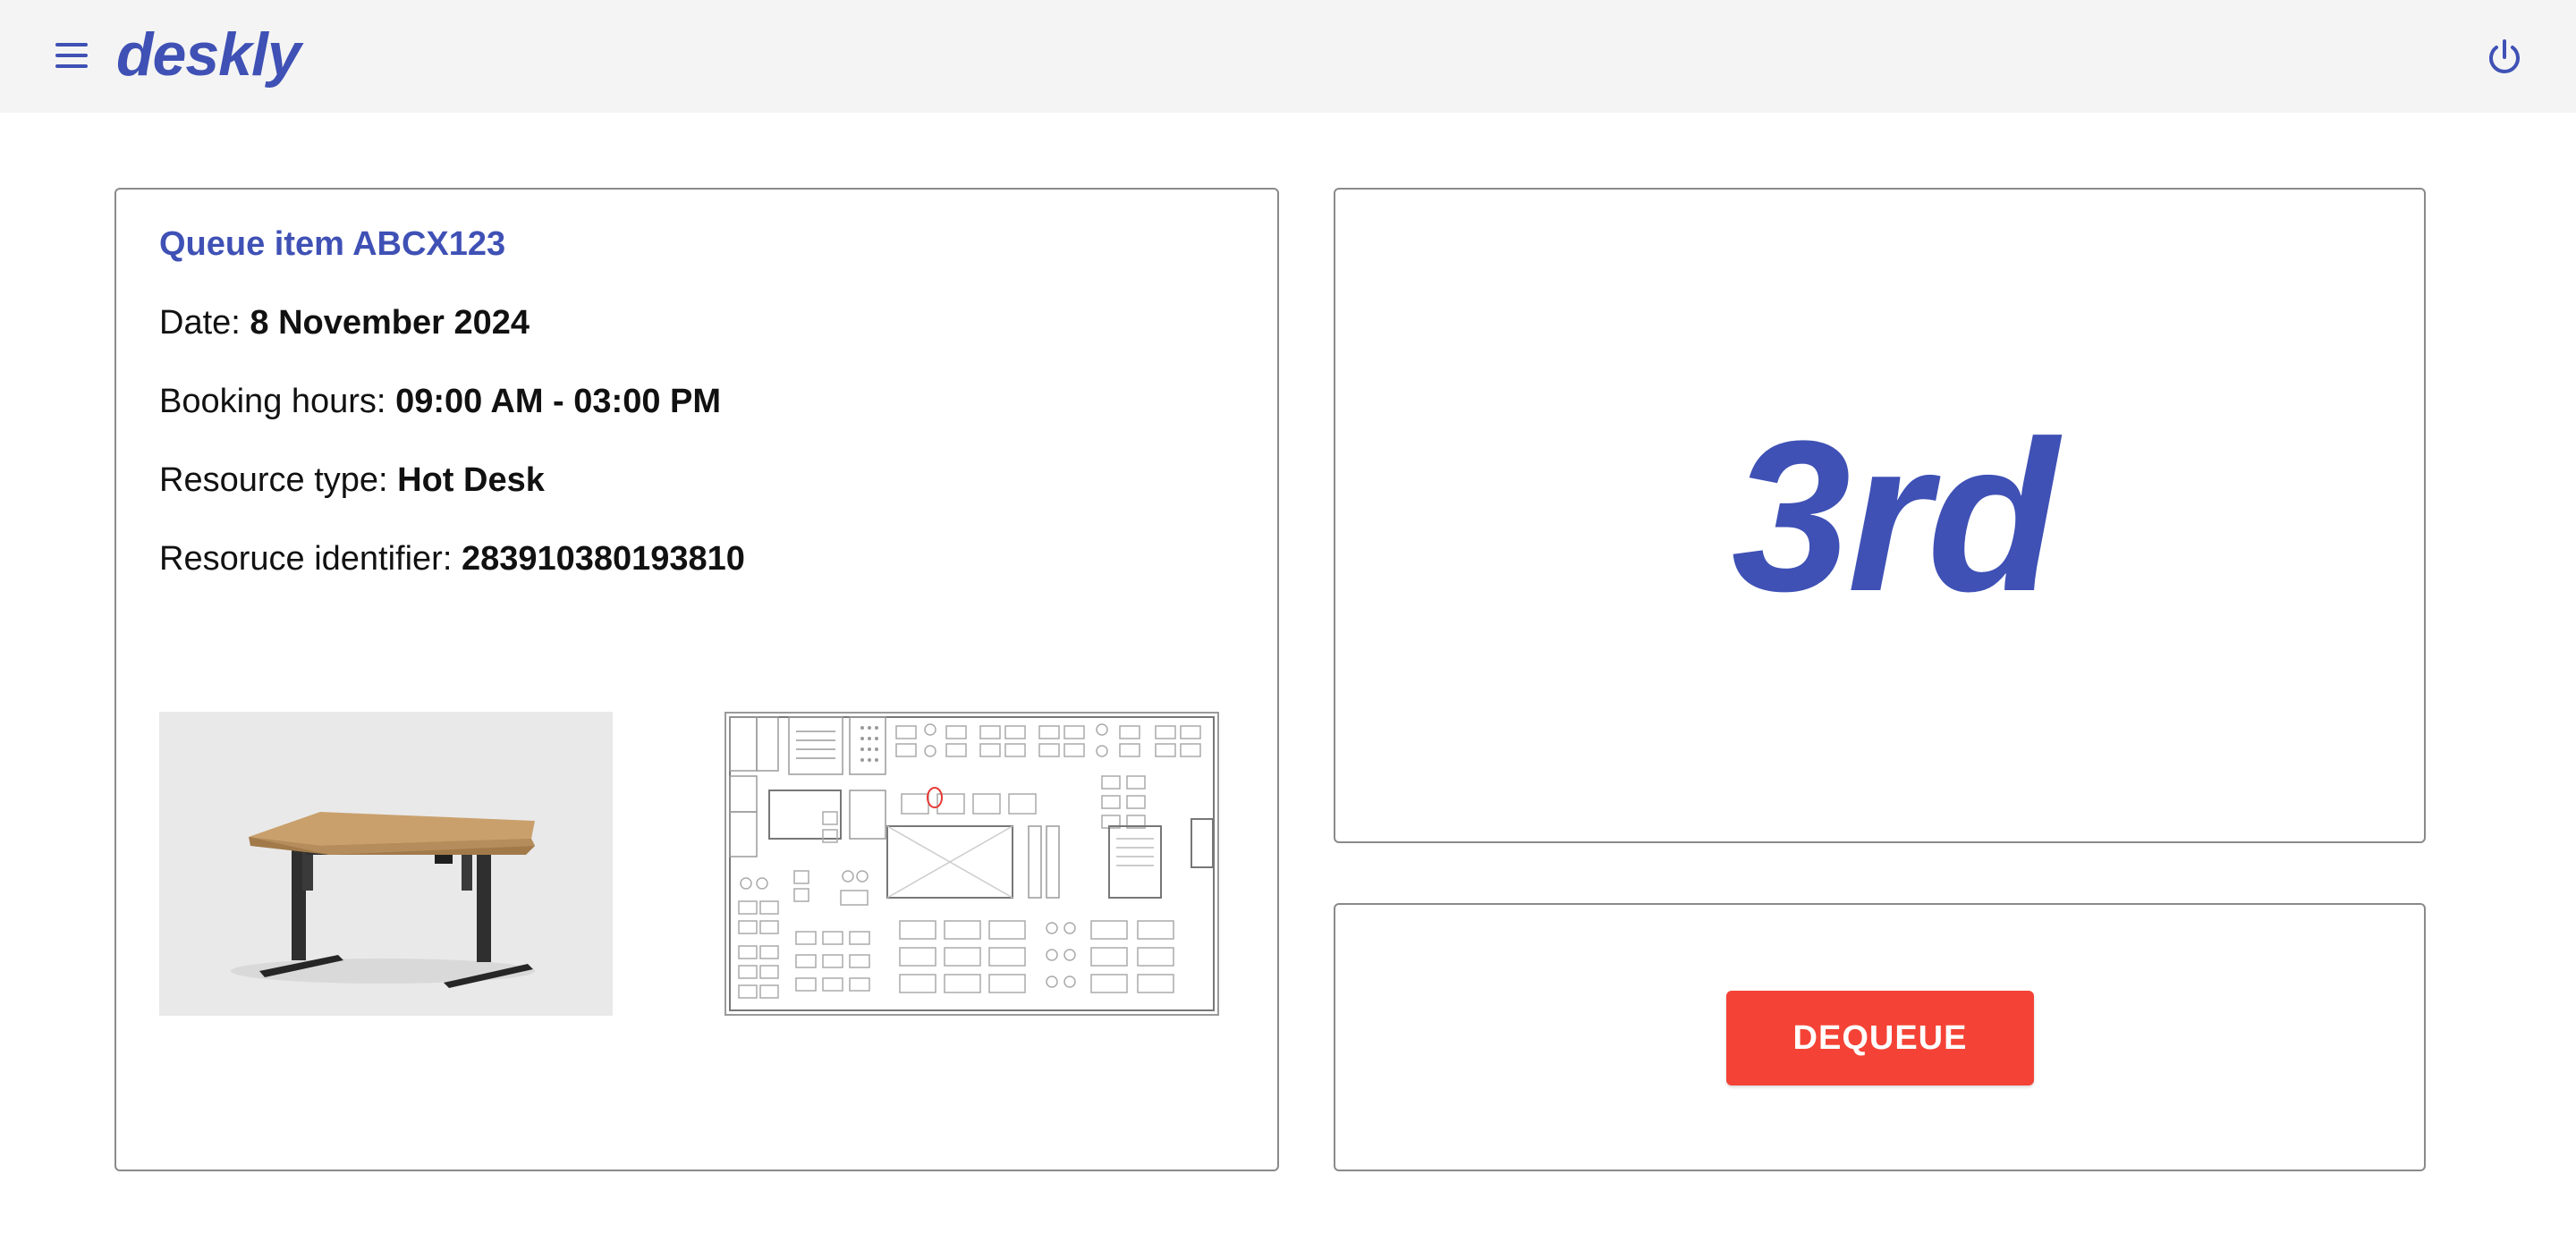 This screenshot has width=2576, height=1250. Describe the element at coordinates (2504, 57) in the screenshot. I see `power-icon` at that location.